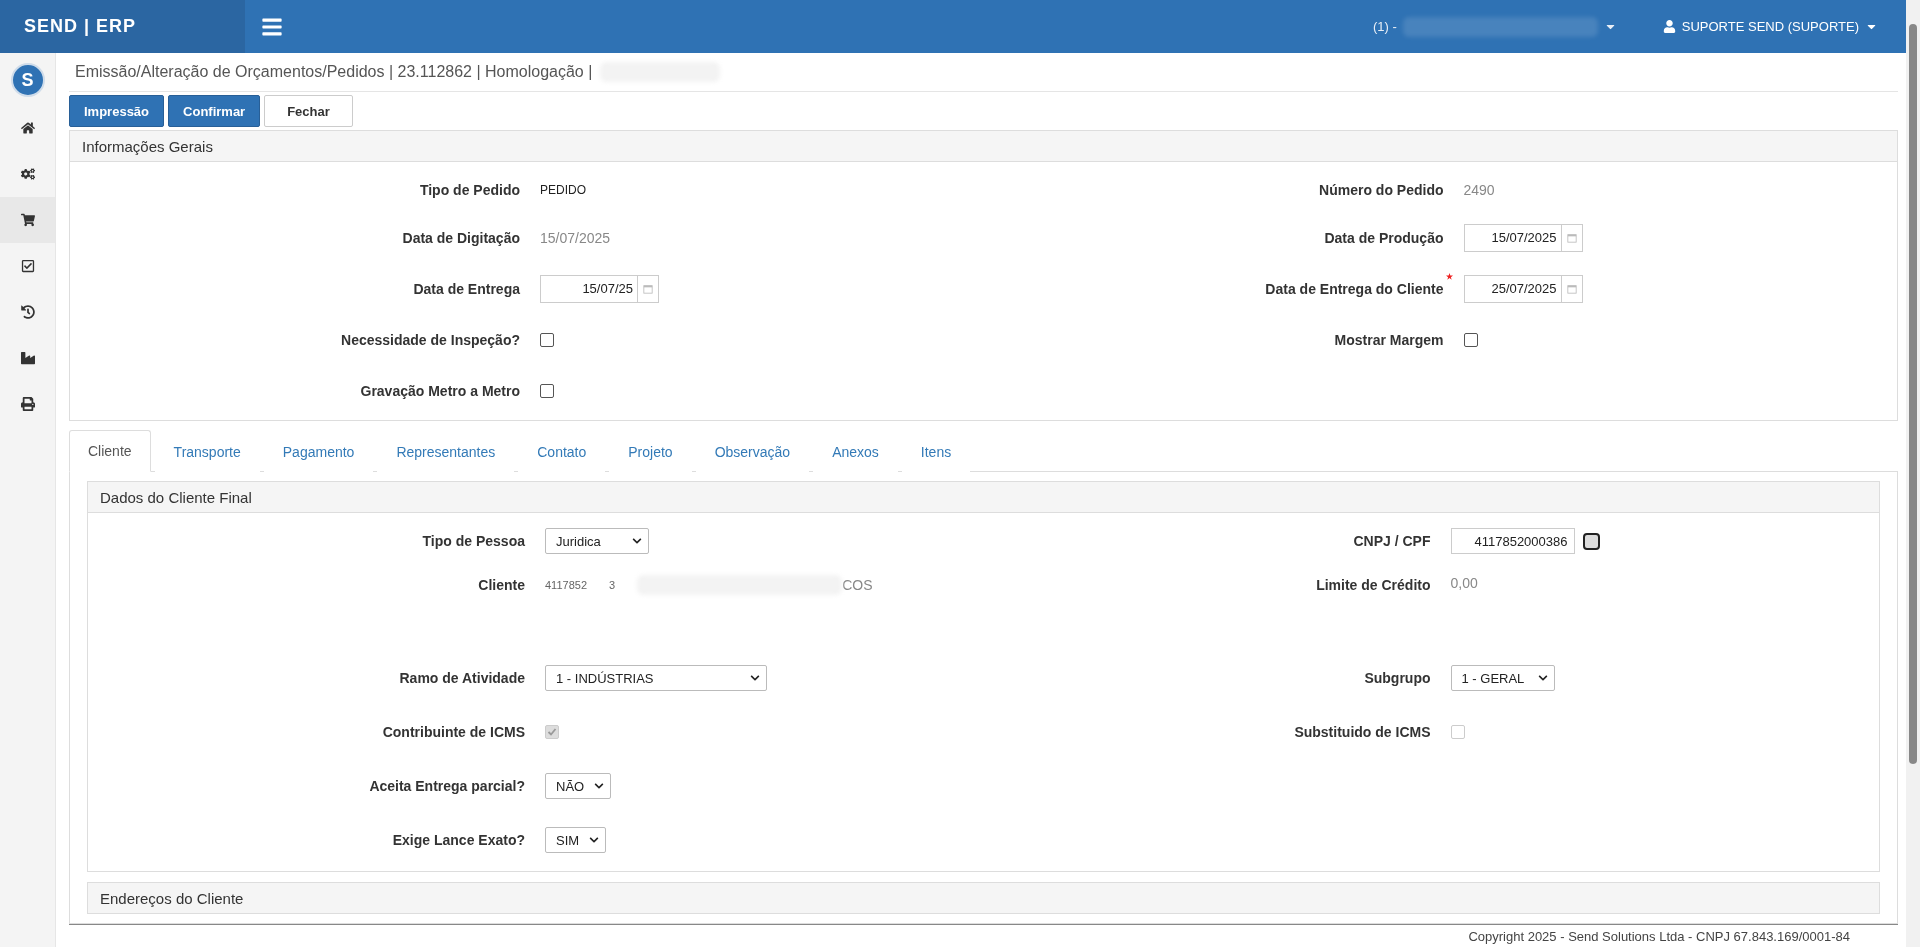  Describe the element at coordinates (1479, 190) in the screenshot. I see `field-value: 2490` at that location.